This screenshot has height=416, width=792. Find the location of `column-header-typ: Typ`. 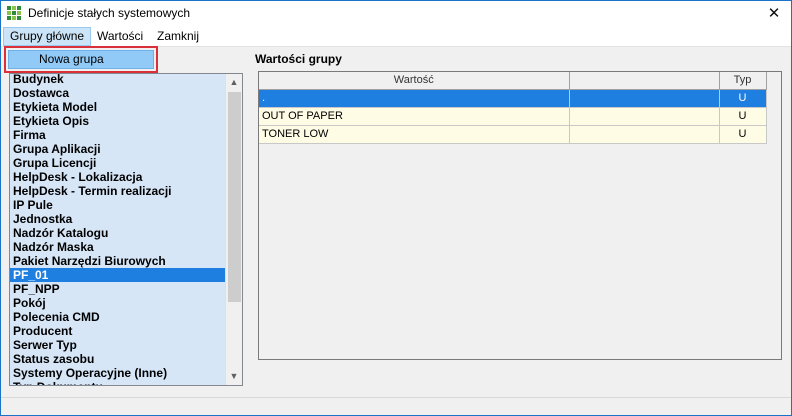

column-header-typ: Typ is located at coordinates (743, 81).